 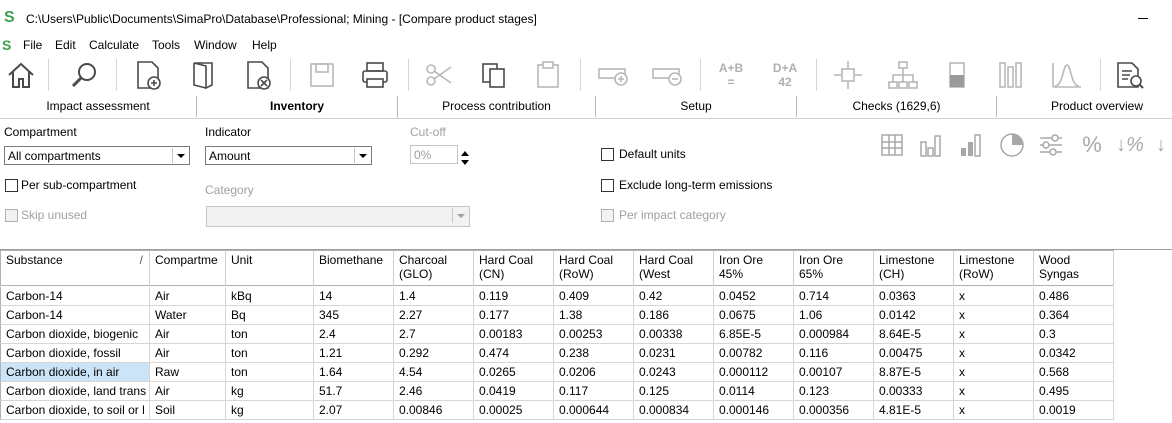 I want to click on column-header: Hard Coal (RoW), so click(x=594, y=268).